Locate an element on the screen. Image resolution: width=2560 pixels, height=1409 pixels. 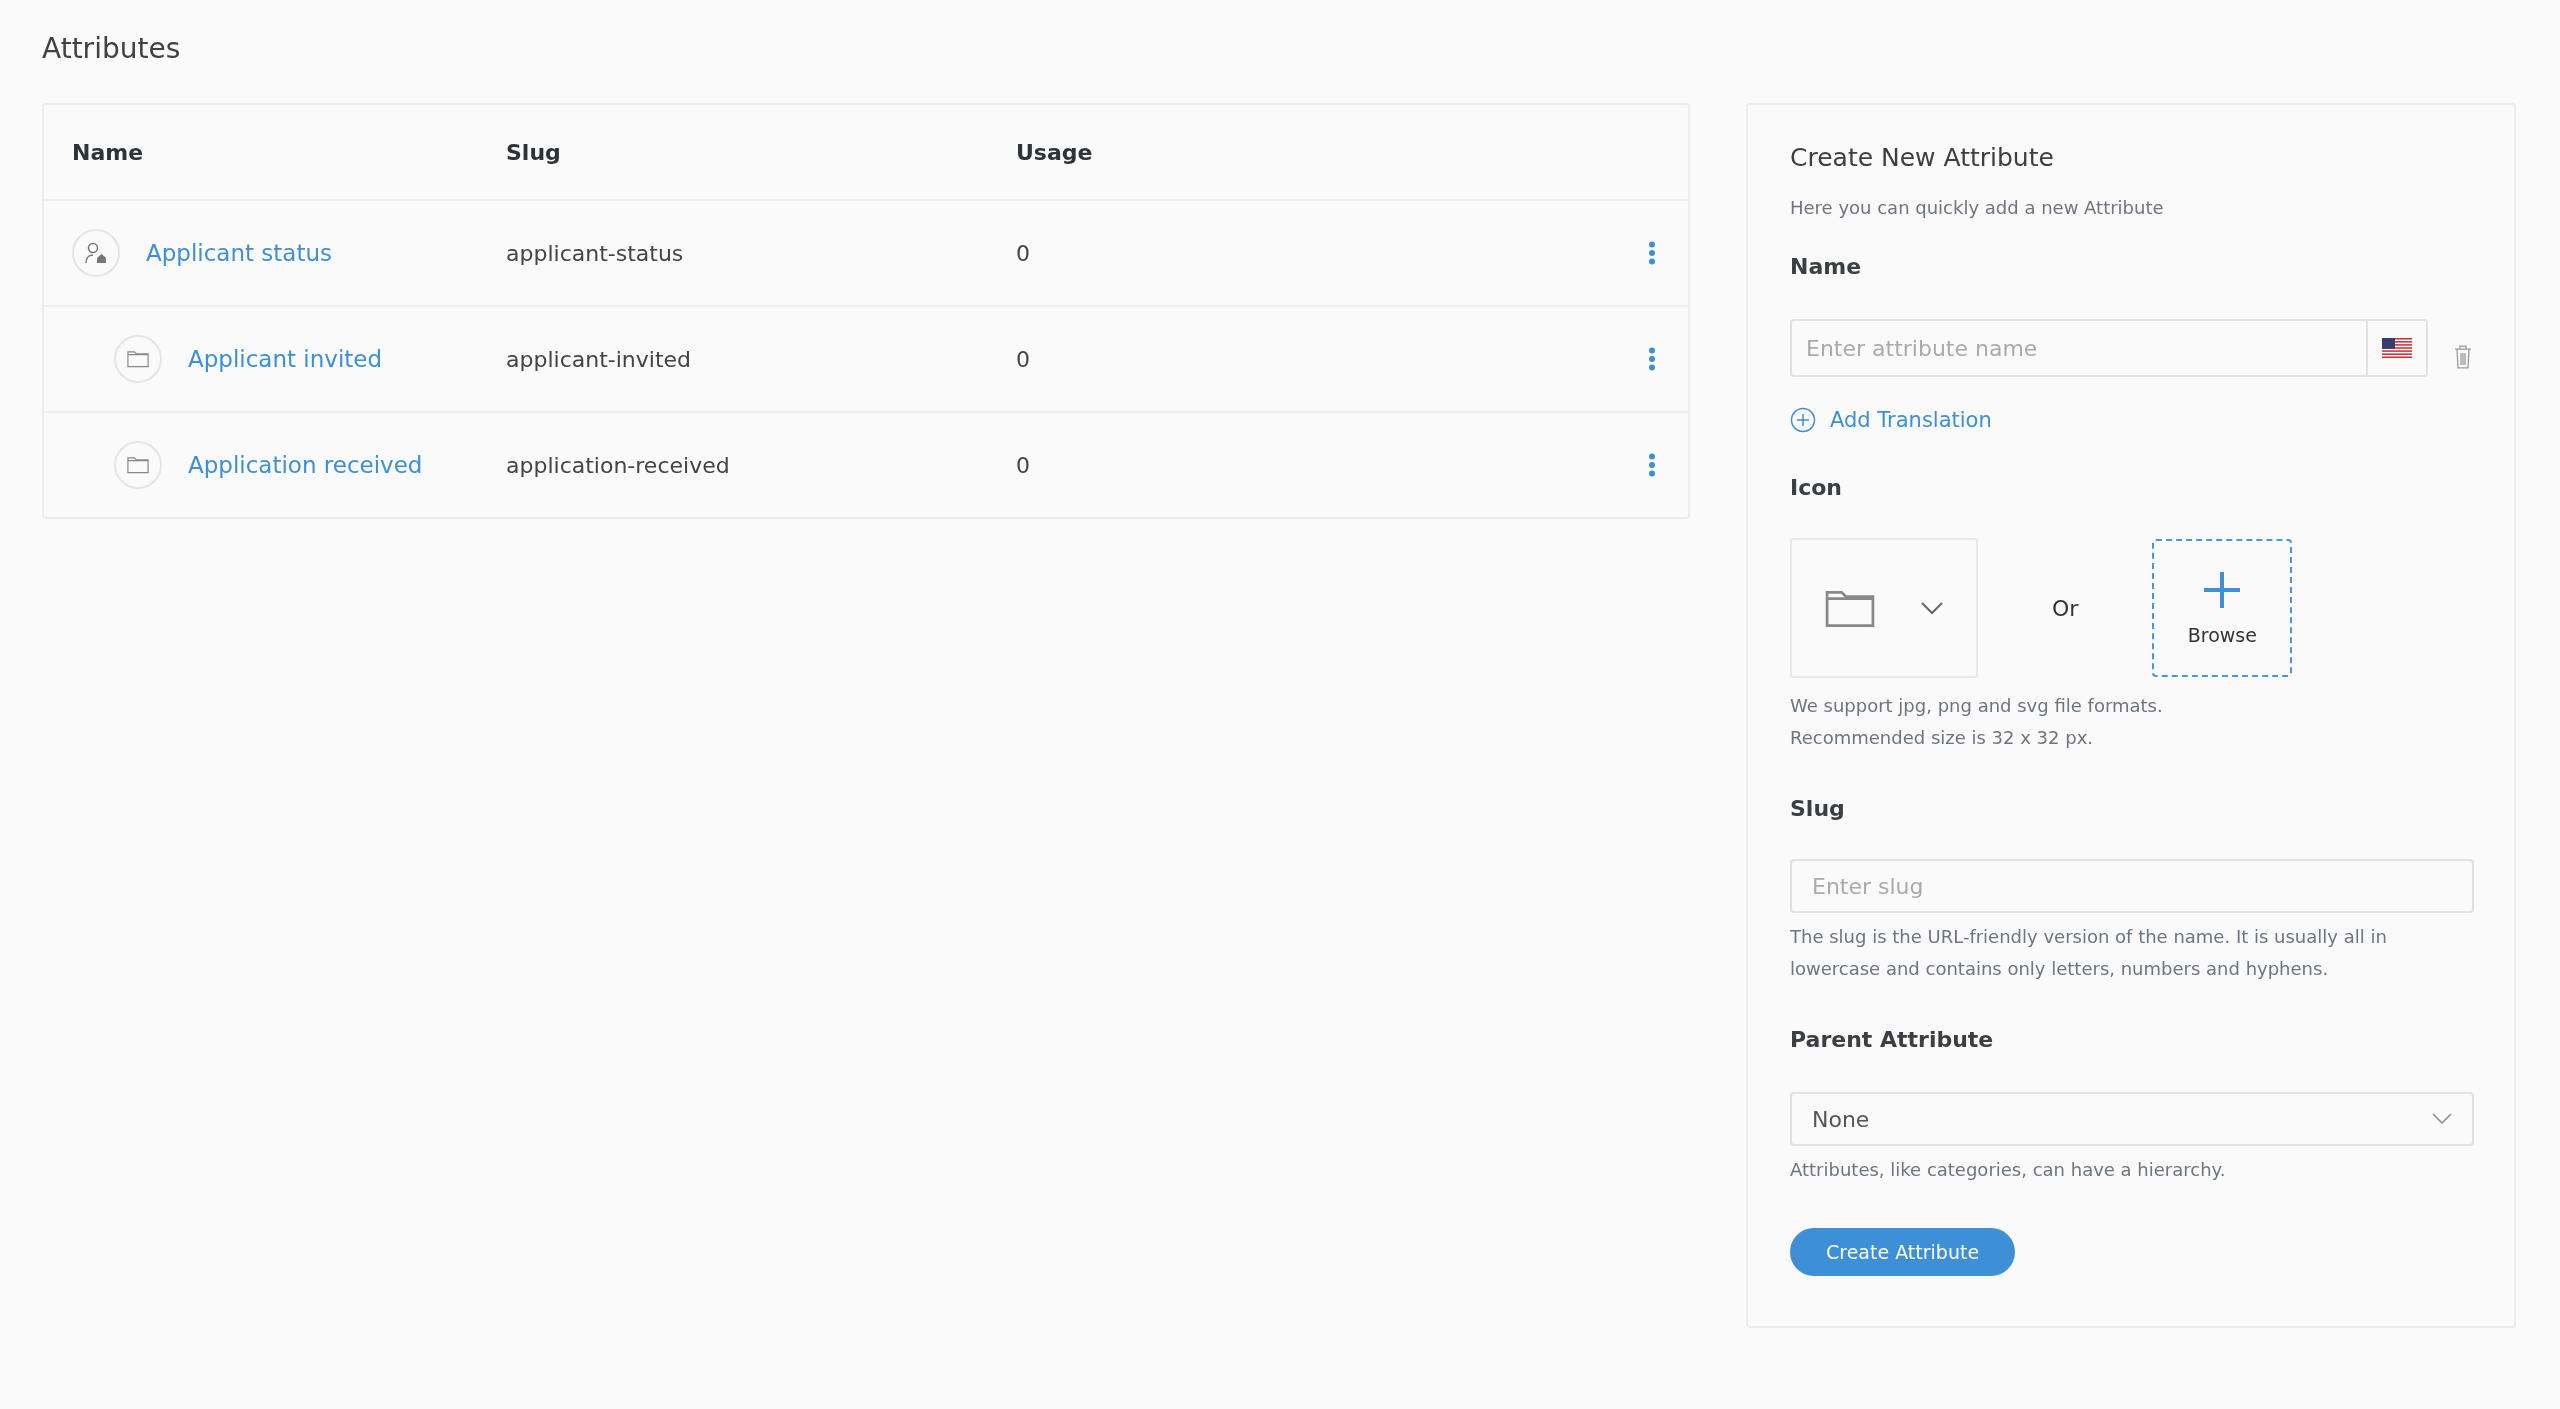
create-attribute-button: Create Attribute is located at coordinates (1903, 1252).